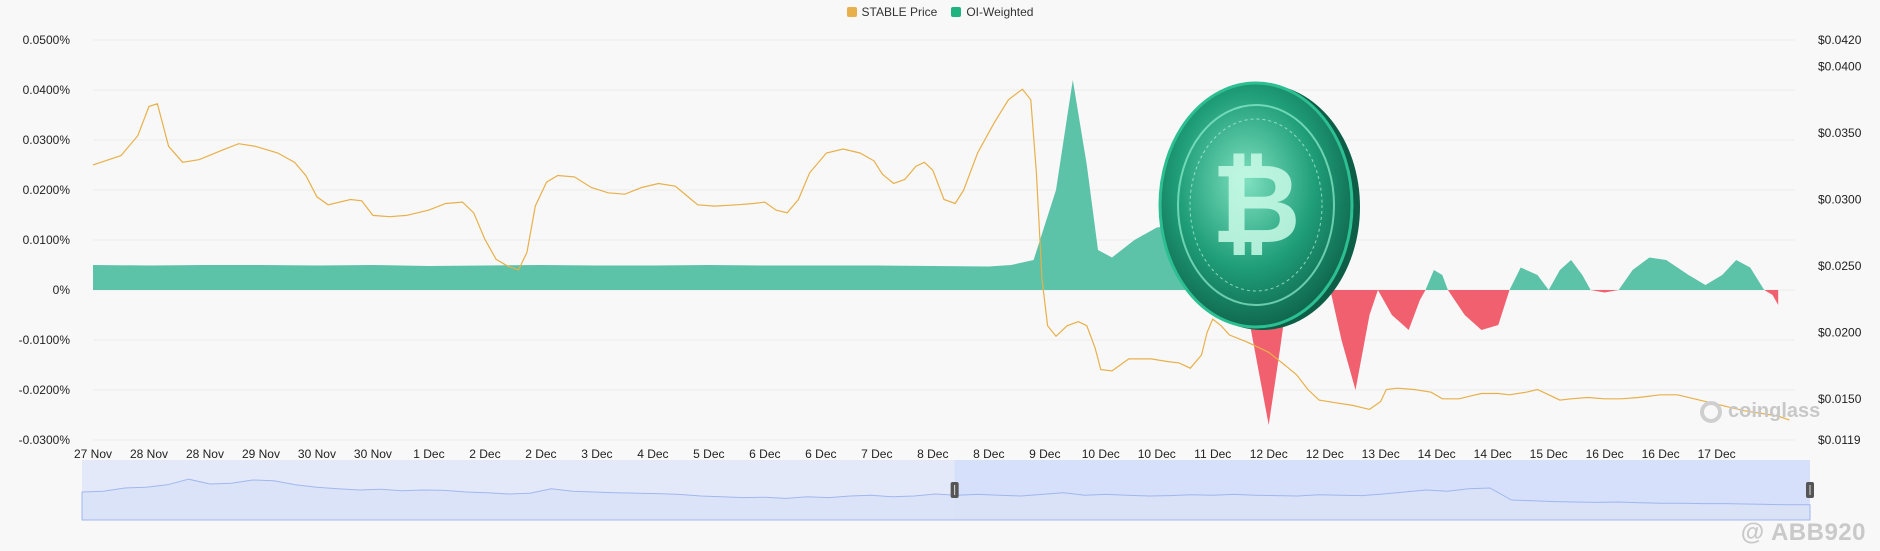 The image size is (1880, 551). I want to click on right-tick-label: $0.0250, so click(1840, 266).